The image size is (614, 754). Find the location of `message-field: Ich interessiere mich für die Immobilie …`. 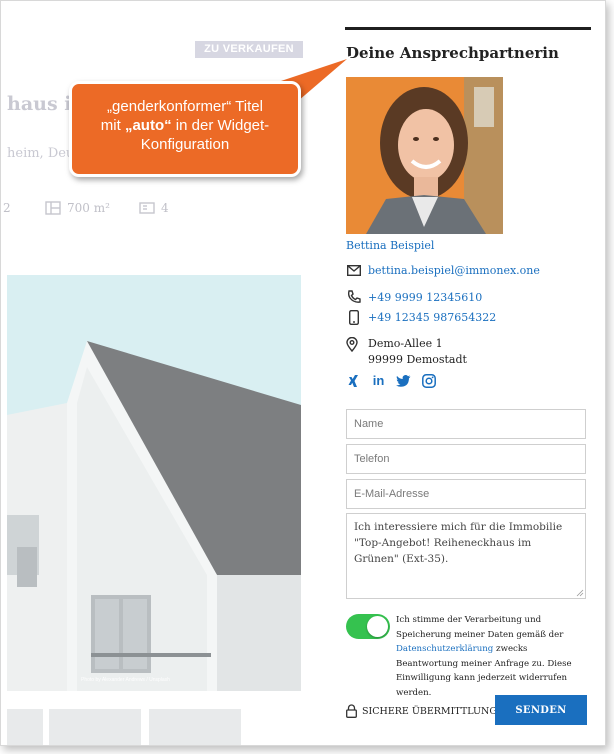

message-field: Ich interessiere mich für die Immobilie … is located at coordinates (466, 556).